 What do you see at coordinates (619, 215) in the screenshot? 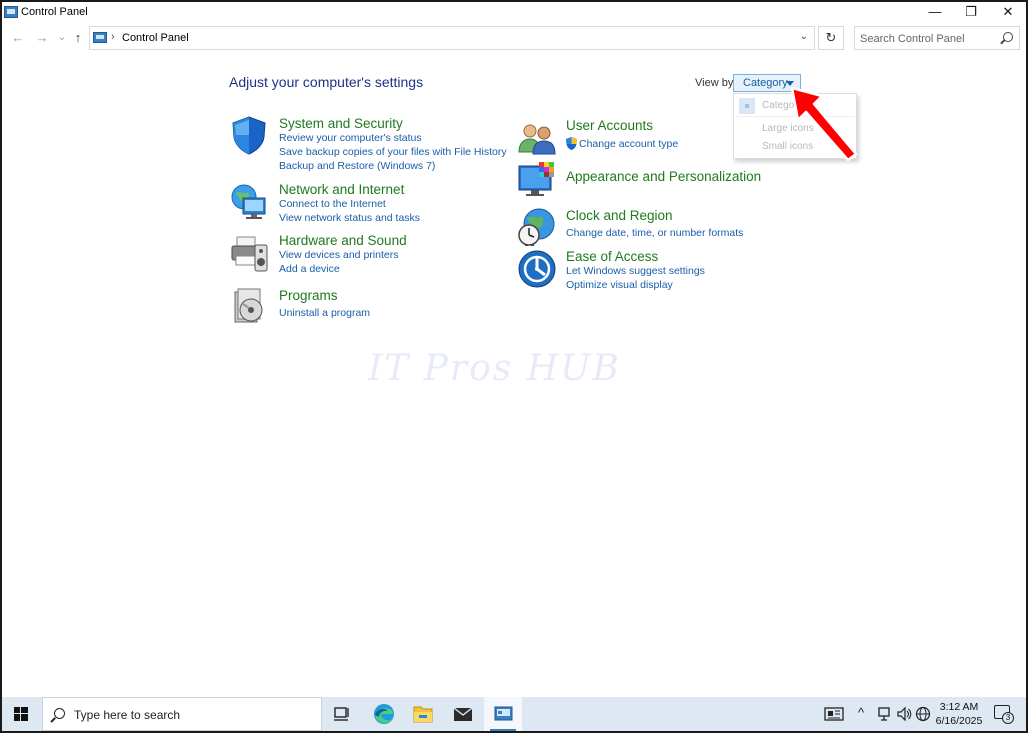
I see `category-title: Clock and Region` at bounding box center [619, 215].